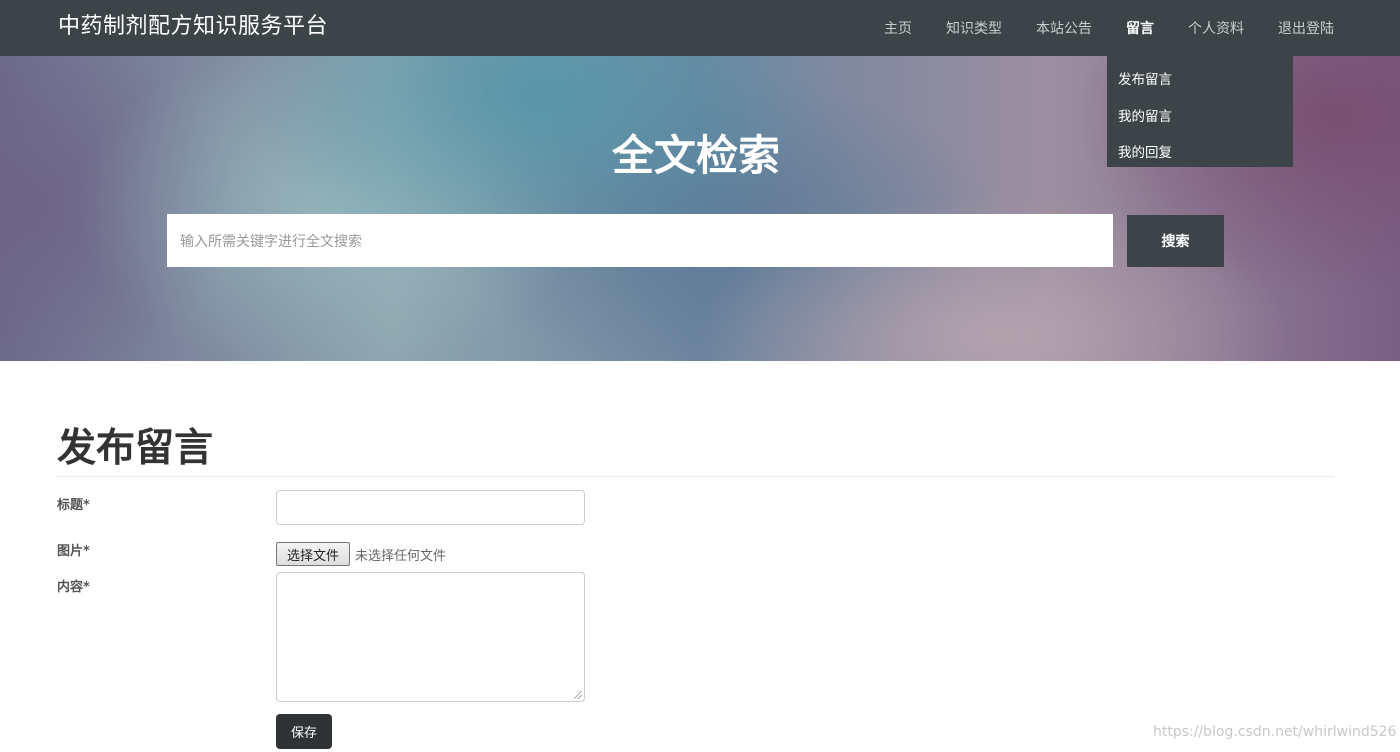 The width and height of the screenshot is (1400, 752). I want to click on dropdown-item-my-messages: 我的留言, so click(1200, 117).